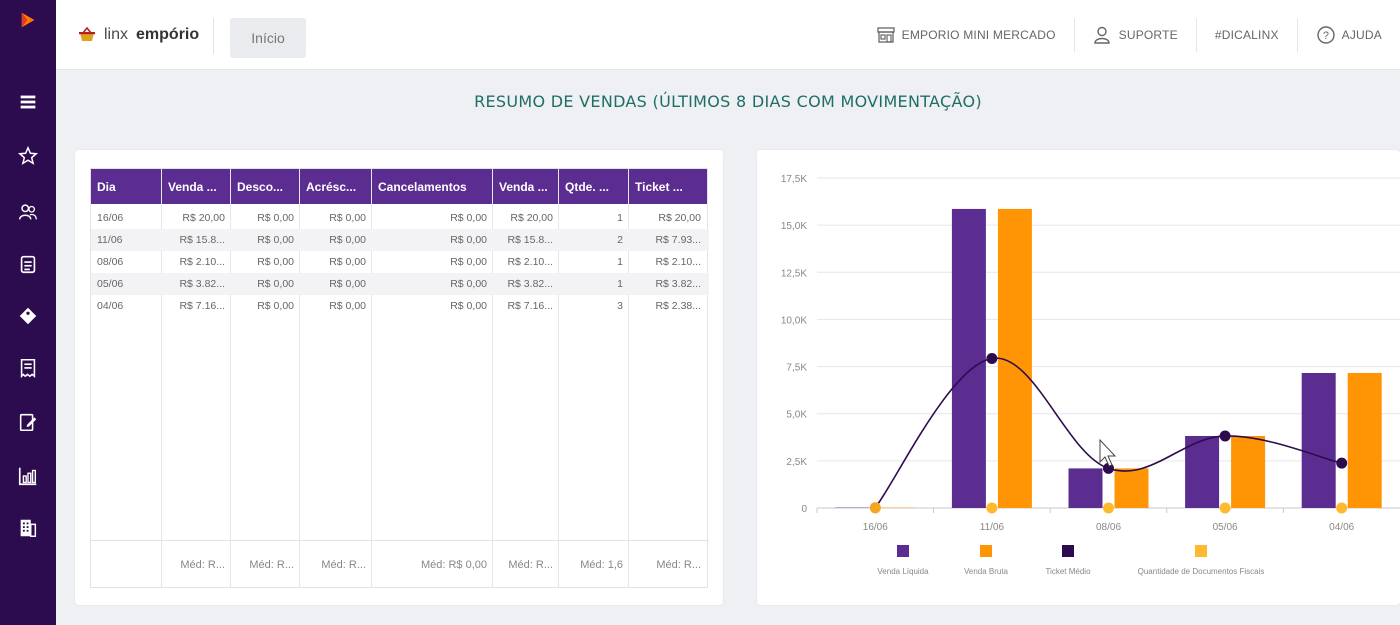 This screenshot has width=1400, height=625. Describe the element at coordinates (28, 264) in the screenshot. I see `clipboard-icon` at that location.